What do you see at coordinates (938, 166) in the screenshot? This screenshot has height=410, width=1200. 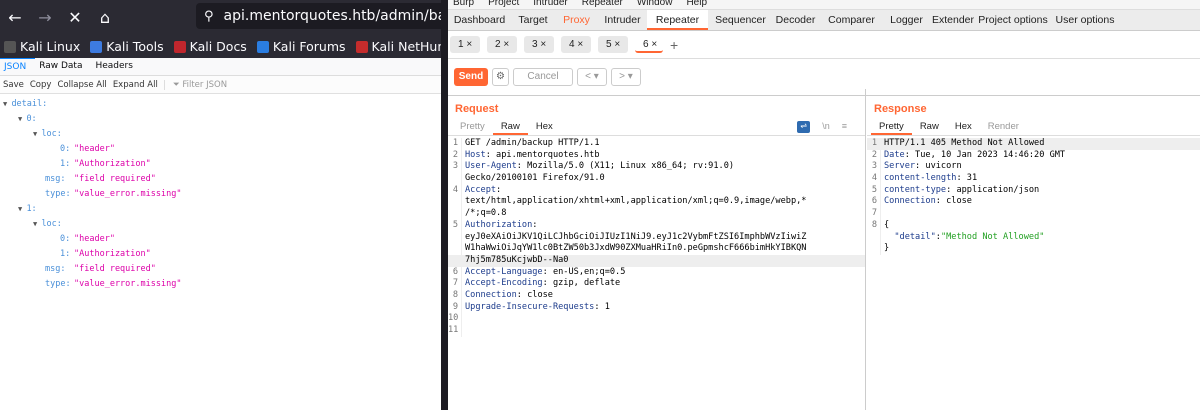 I see `header-value: : uvicorn` at bounding box center [938, 166].